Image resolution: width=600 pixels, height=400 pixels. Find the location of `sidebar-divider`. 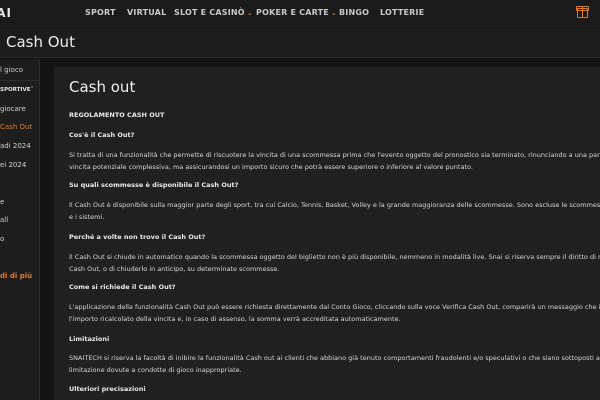

sidebar-divider is located at coordinates (20, 80).